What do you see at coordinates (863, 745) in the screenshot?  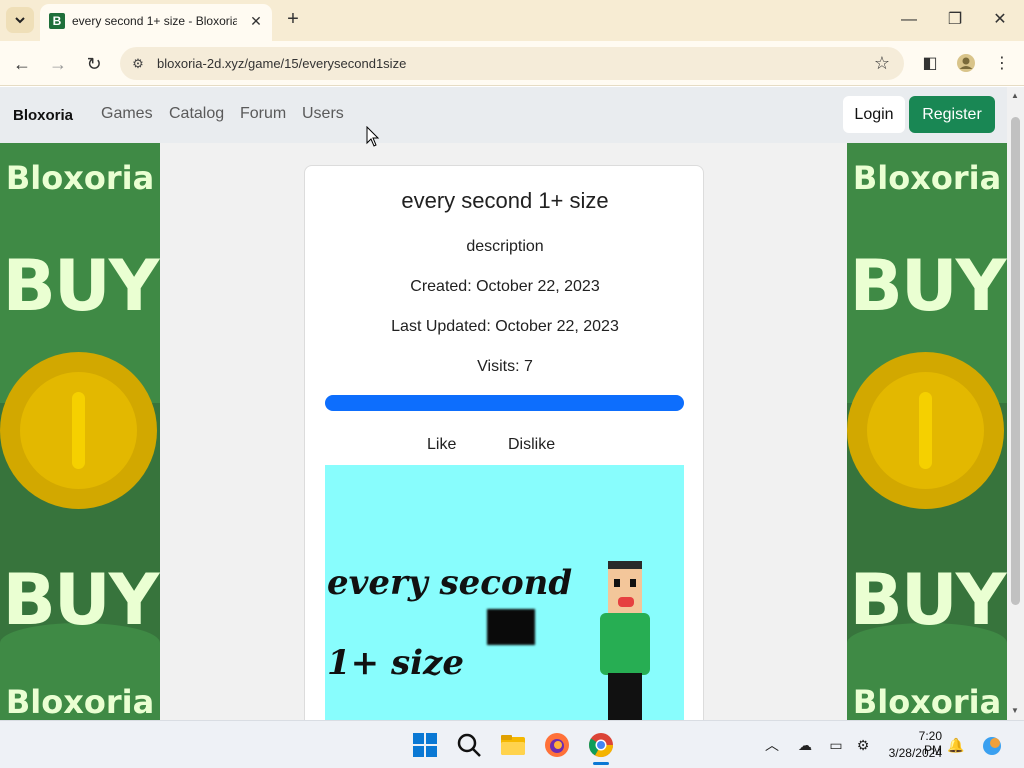 I see `network-volume-icon: ⚙` at bounding box center [863, 745].